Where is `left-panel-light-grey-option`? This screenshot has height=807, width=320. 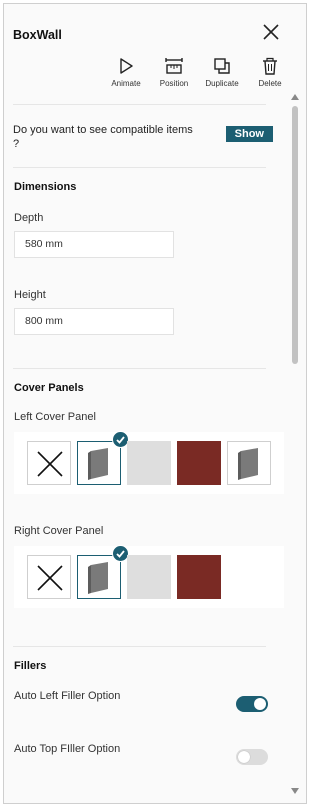
left-panel-light-grey-option is located at coordinates (149, 463).